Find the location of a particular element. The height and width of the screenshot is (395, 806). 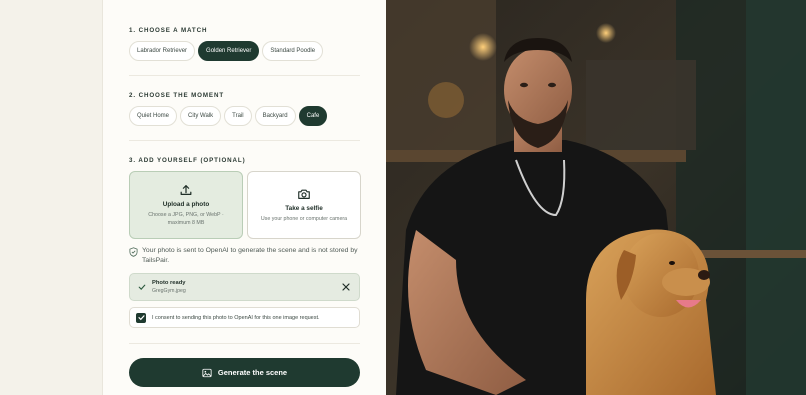

generate-scene-button: Generate the scene is located at coordinates (244, 372).